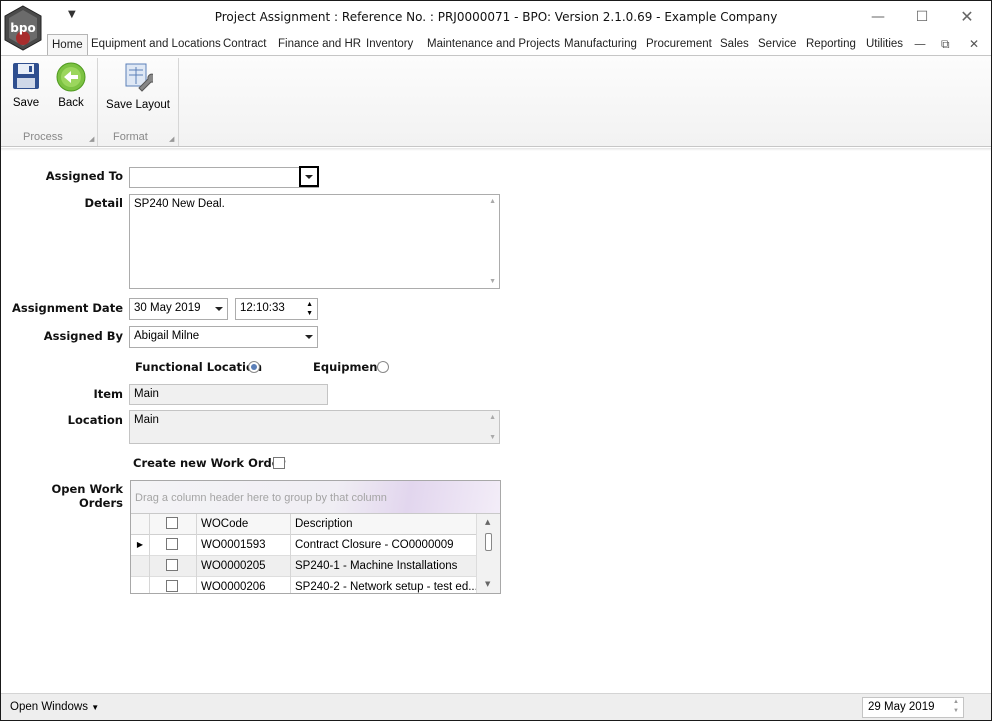 This screenshot has height=721, width=992. Describe the element at coordinates (71, 103) in the screenshot. I see `back-label: Back` at that location.